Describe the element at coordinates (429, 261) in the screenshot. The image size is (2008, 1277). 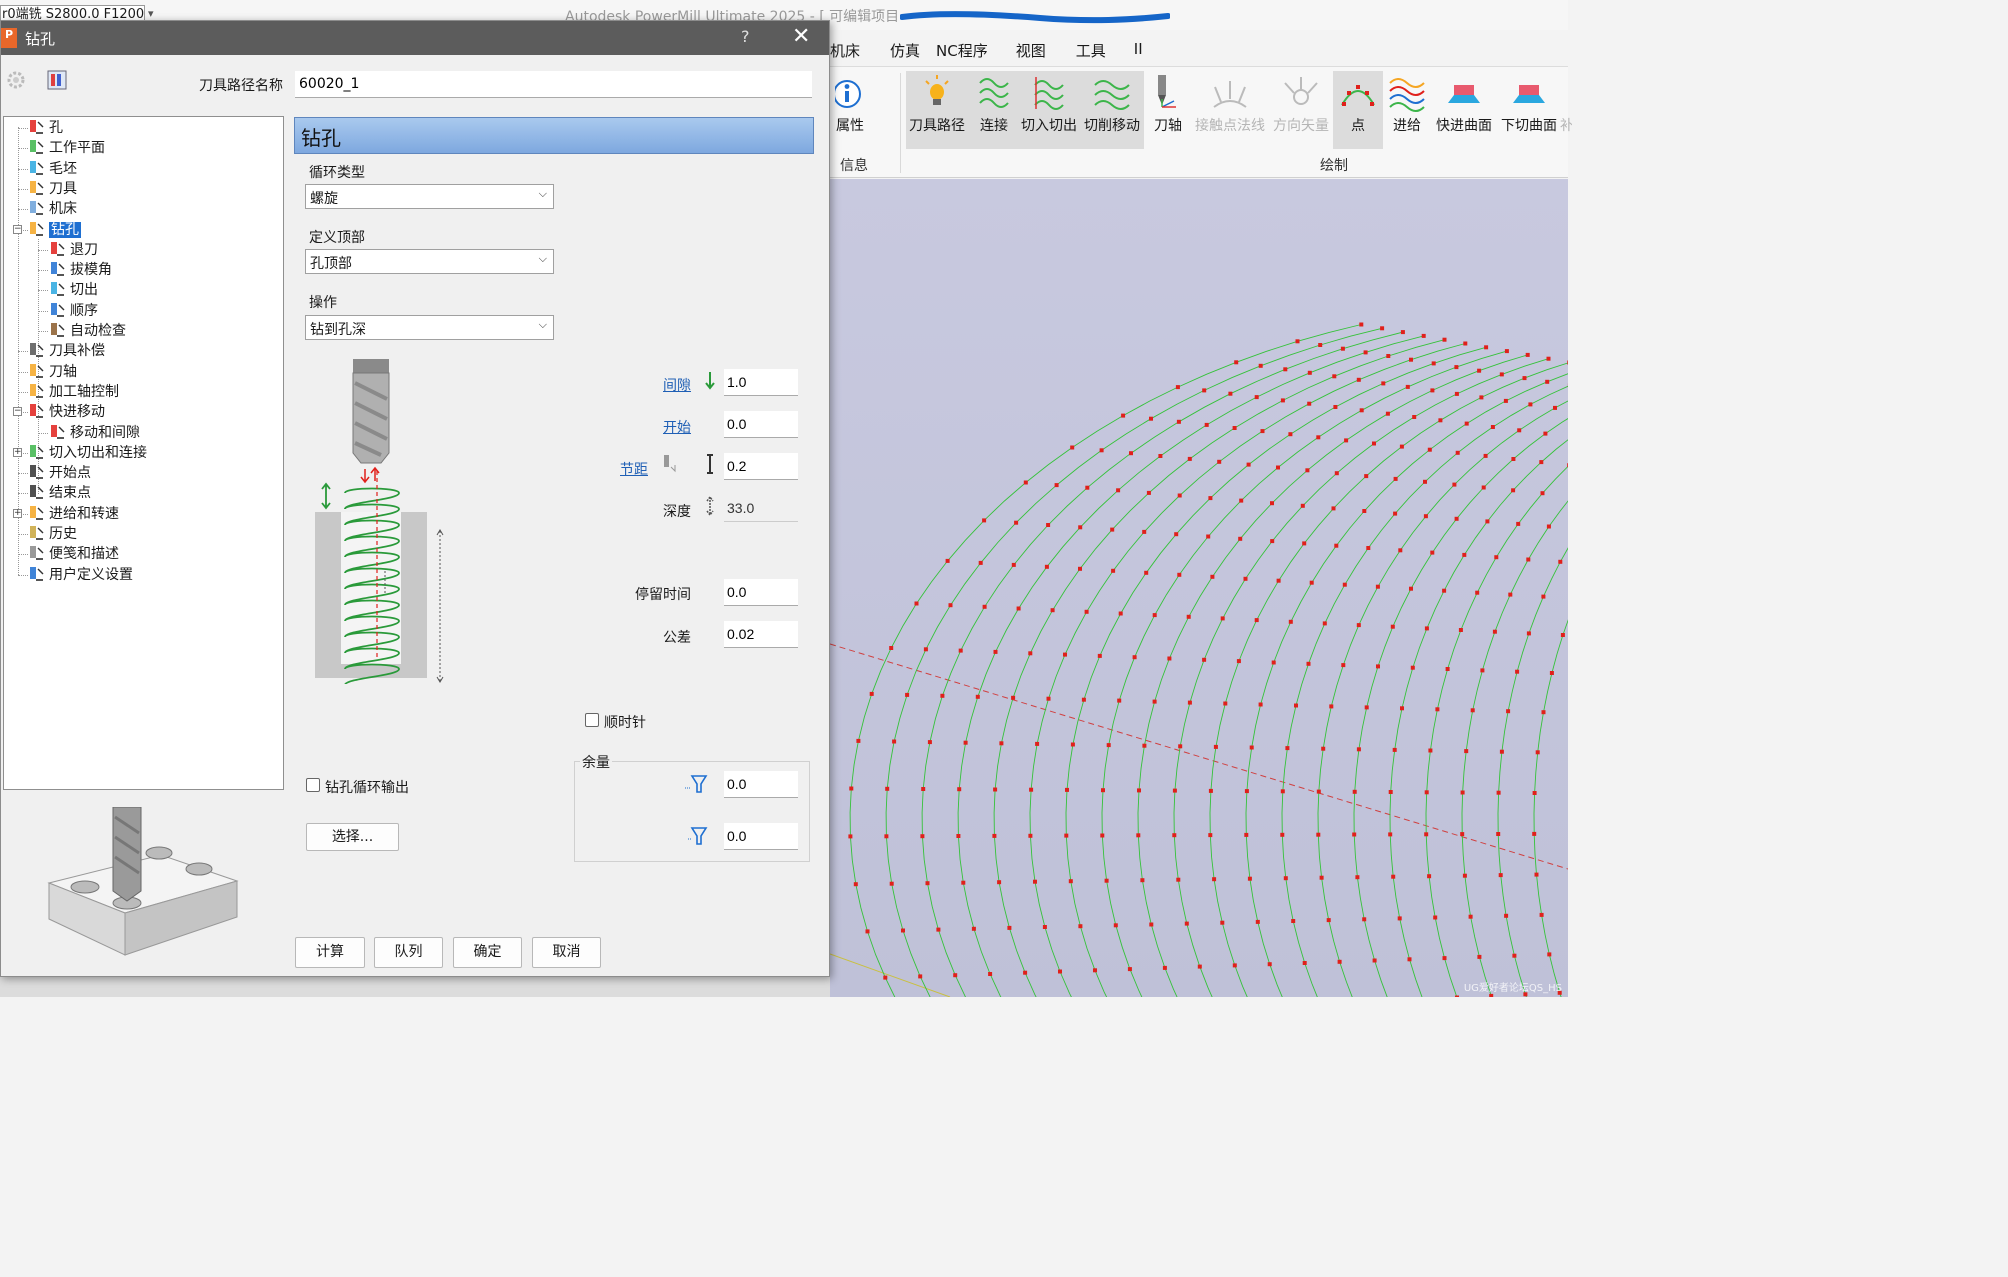
I see `define-top-dropdown: 孔顶部 ⌵` at that location.